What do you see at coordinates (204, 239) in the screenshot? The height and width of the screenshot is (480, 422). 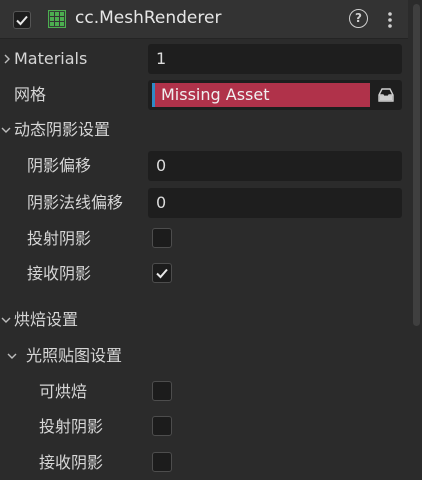 I see `cast-shadow-row: 投射阴影` at bounding box center [204, 239].